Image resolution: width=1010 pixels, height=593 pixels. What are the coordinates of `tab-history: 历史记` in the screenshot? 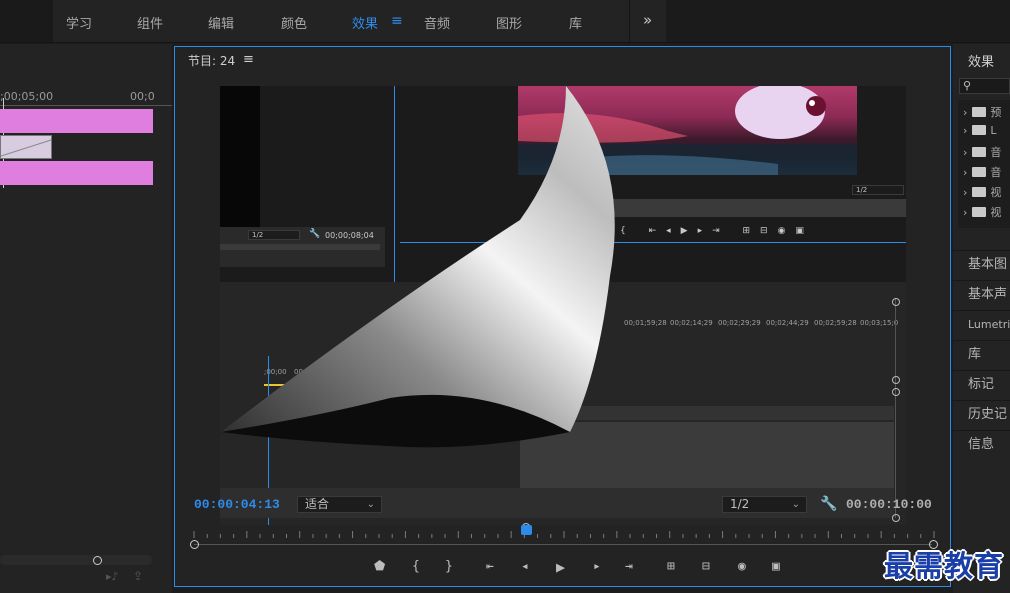 It's located at (981, 414).